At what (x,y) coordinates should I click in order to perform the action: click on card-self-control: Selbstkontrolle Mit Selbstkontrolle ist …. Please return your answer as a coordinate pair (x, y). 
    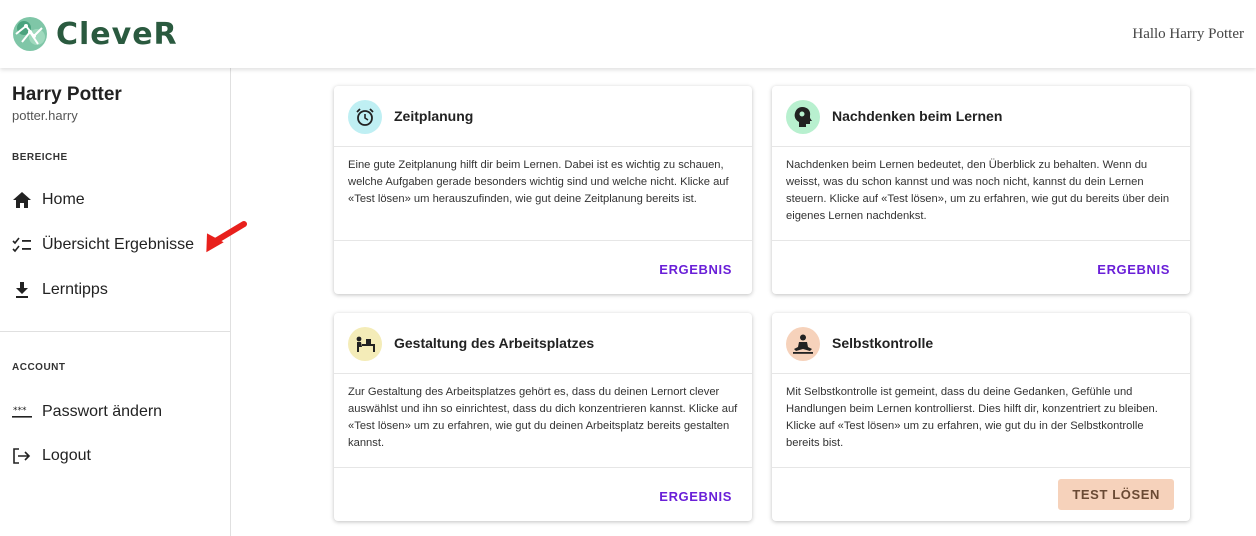
    Looking at the image, I should click on (981, 417).